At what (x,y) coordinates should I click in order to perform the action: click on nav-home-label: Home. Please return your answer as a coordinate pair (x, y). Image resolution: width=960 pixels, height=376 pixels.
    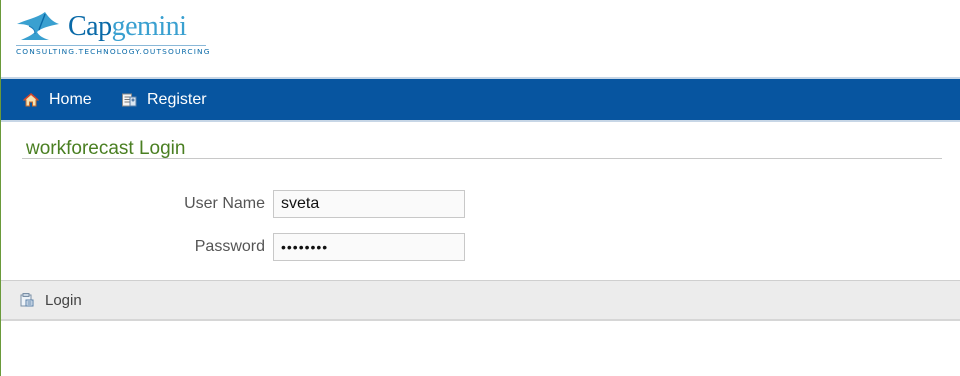
    Looking at the image, I should click on (70, 99).